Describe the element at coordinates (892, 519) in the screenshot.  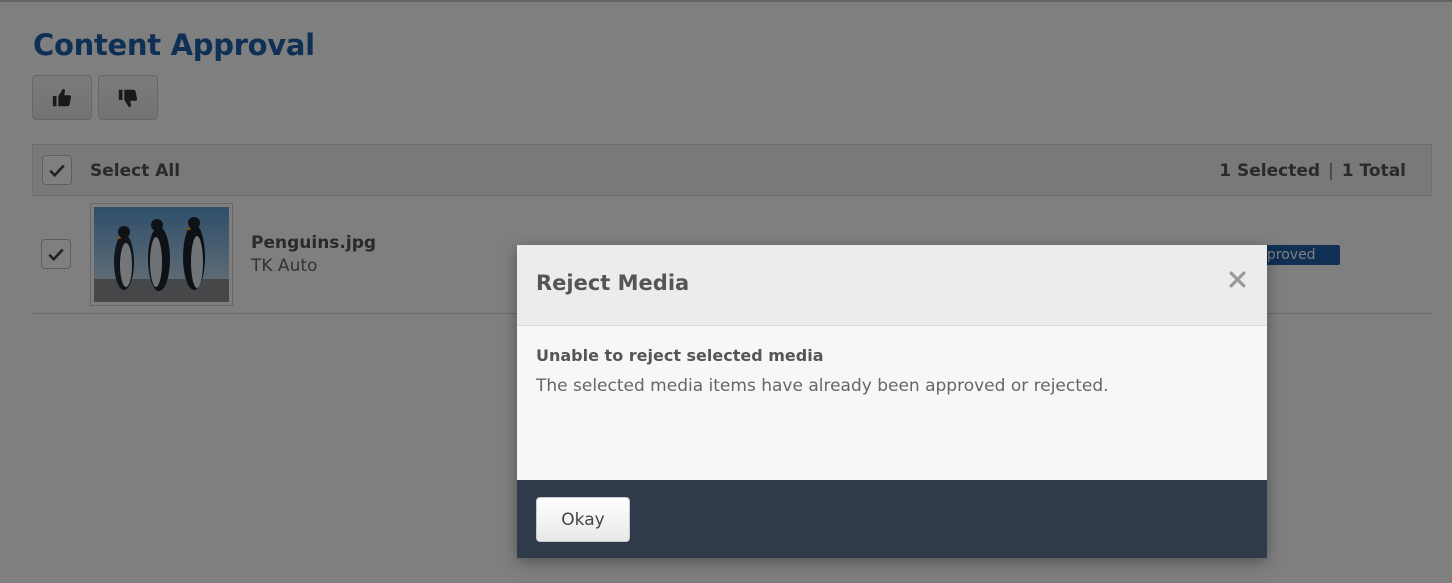
I see `dialog-footer: Okay` at that location.